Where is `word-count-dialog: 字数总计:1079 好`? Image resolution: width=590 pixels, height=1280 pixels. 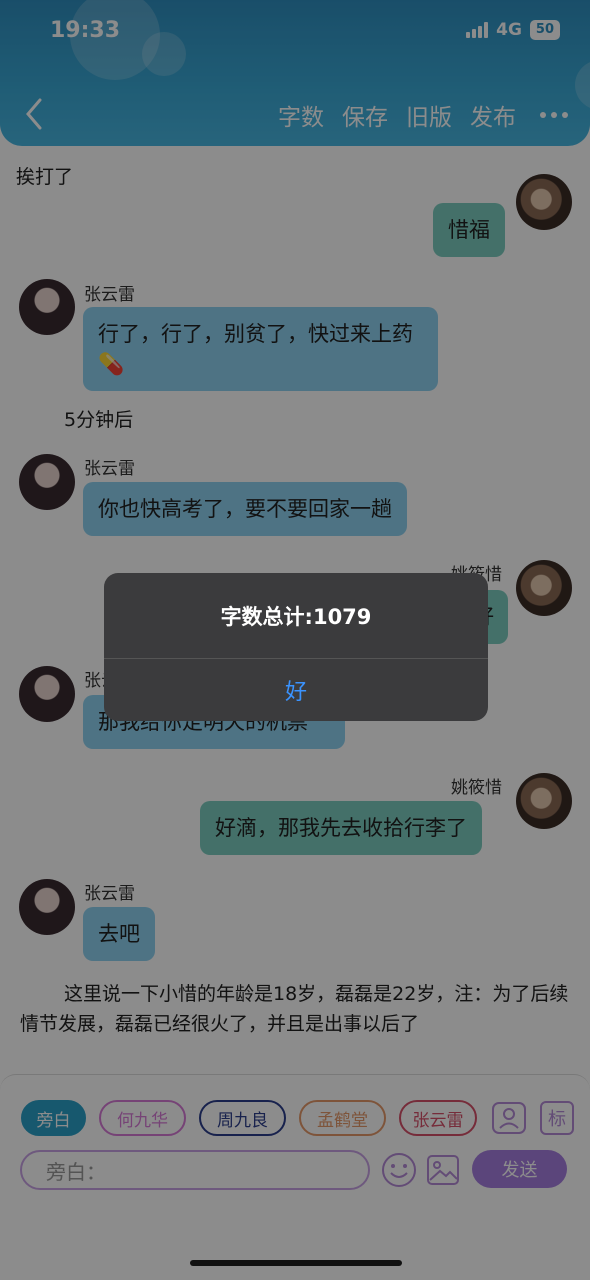
word-count-dialog: 字数总计:1079 好 is located at coordinates (296, 647).